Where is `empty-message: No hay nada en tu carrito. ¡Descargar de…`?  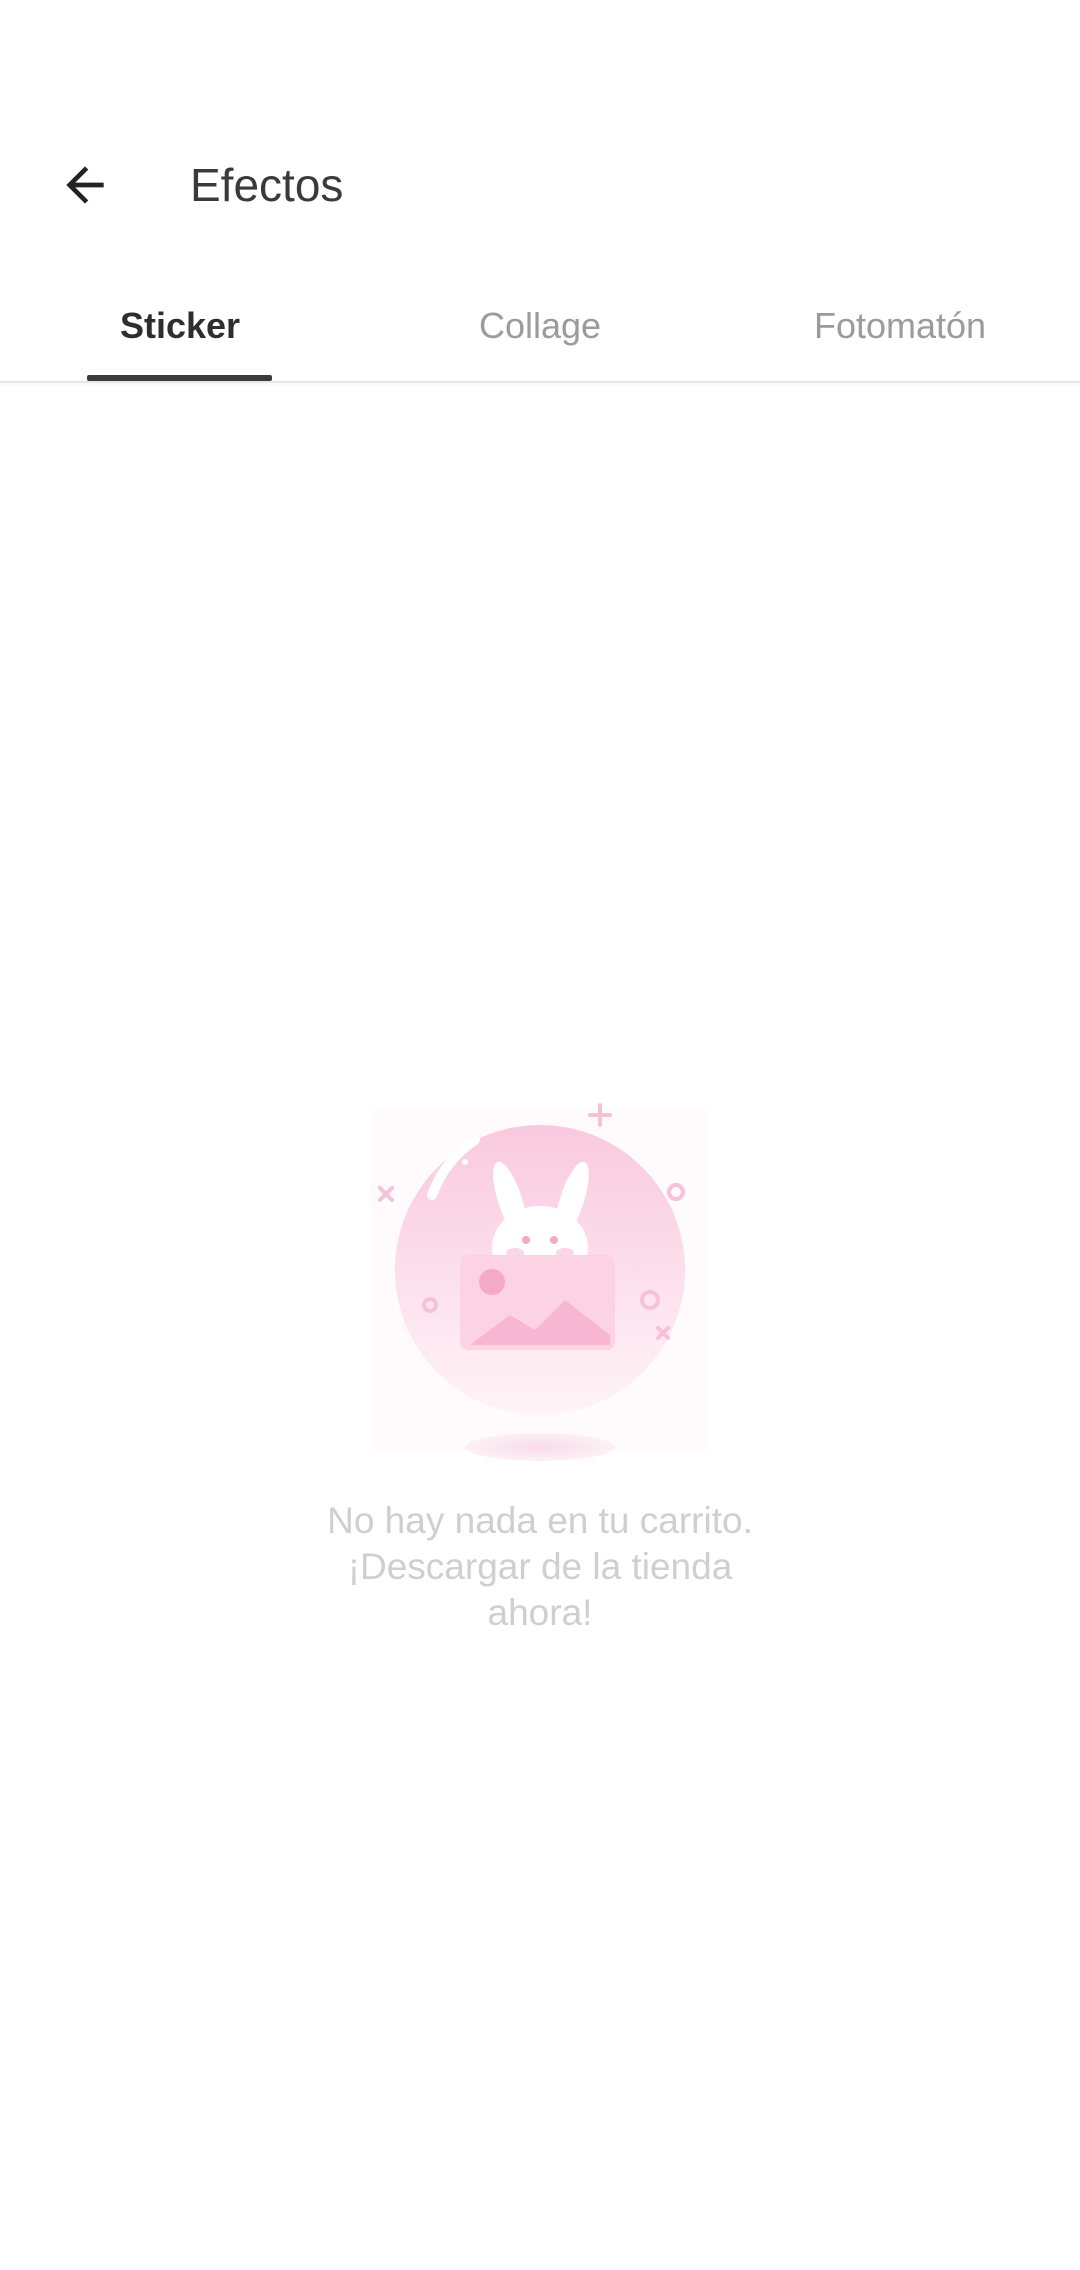
empty-message: No hay nada en tu carrito. ¡Descargar de… is located at coordinates (540, 1566).